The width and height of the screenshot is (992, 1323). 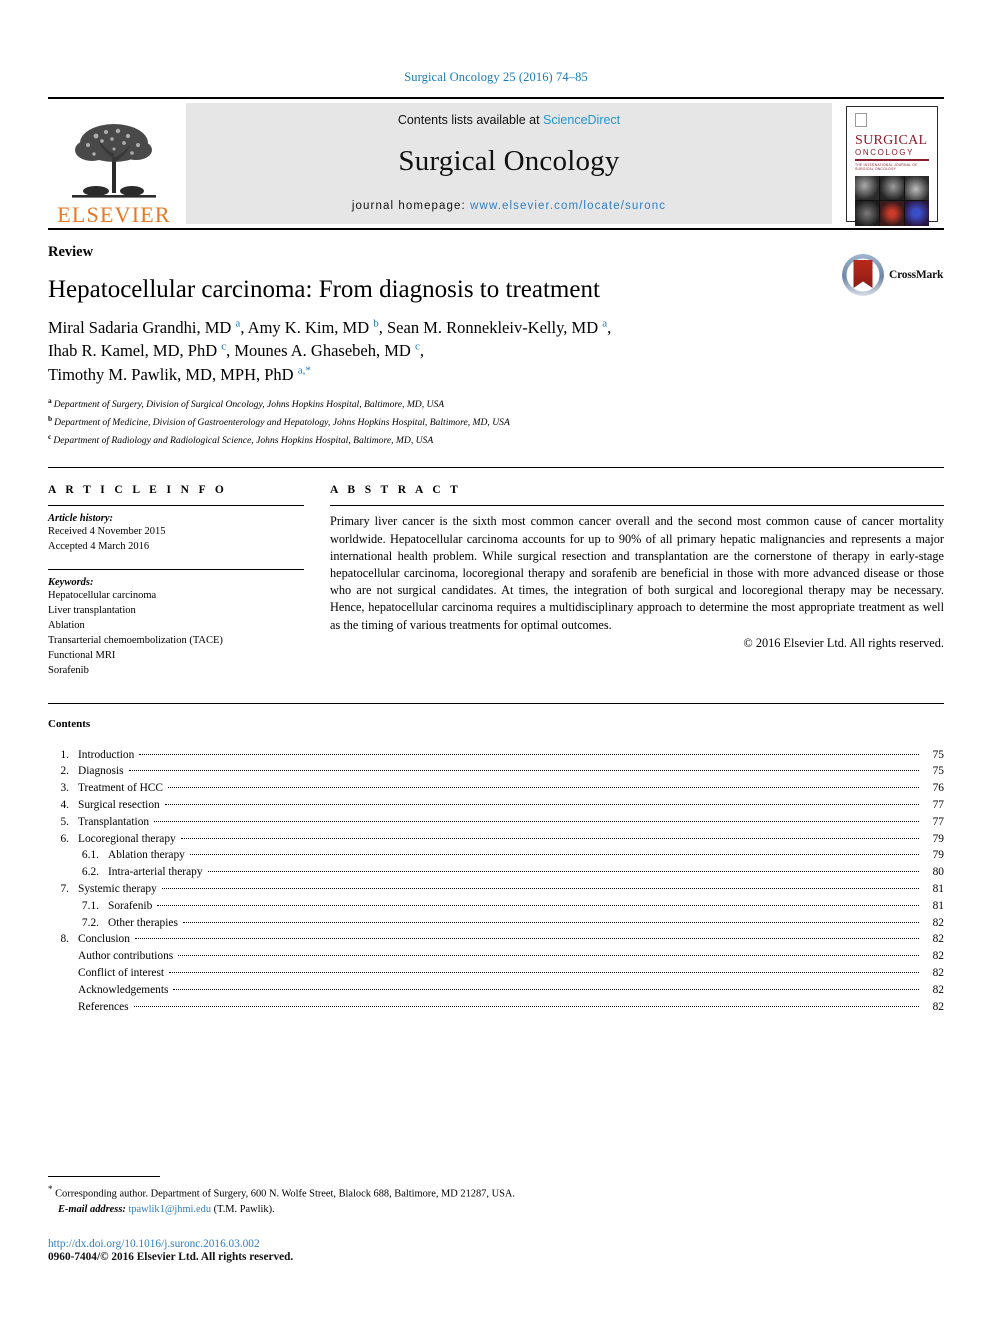 What do you see at coordinates (892, 160) in the screenshot?
I see `cover-rule` at bounding box center [892, 160].